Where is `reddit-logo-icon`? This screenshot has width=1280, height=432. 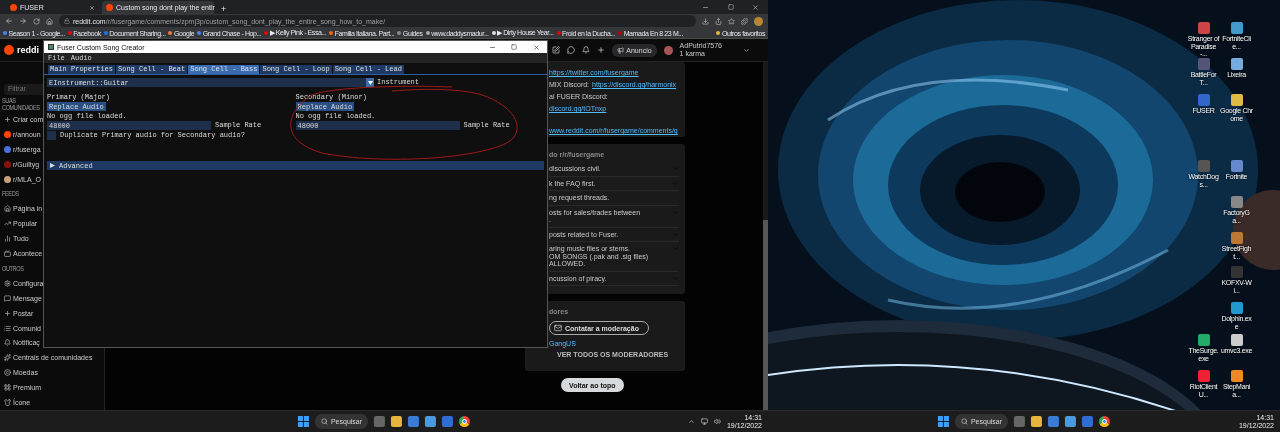
reddit-logo-icon is located at coordinates (9, 50).